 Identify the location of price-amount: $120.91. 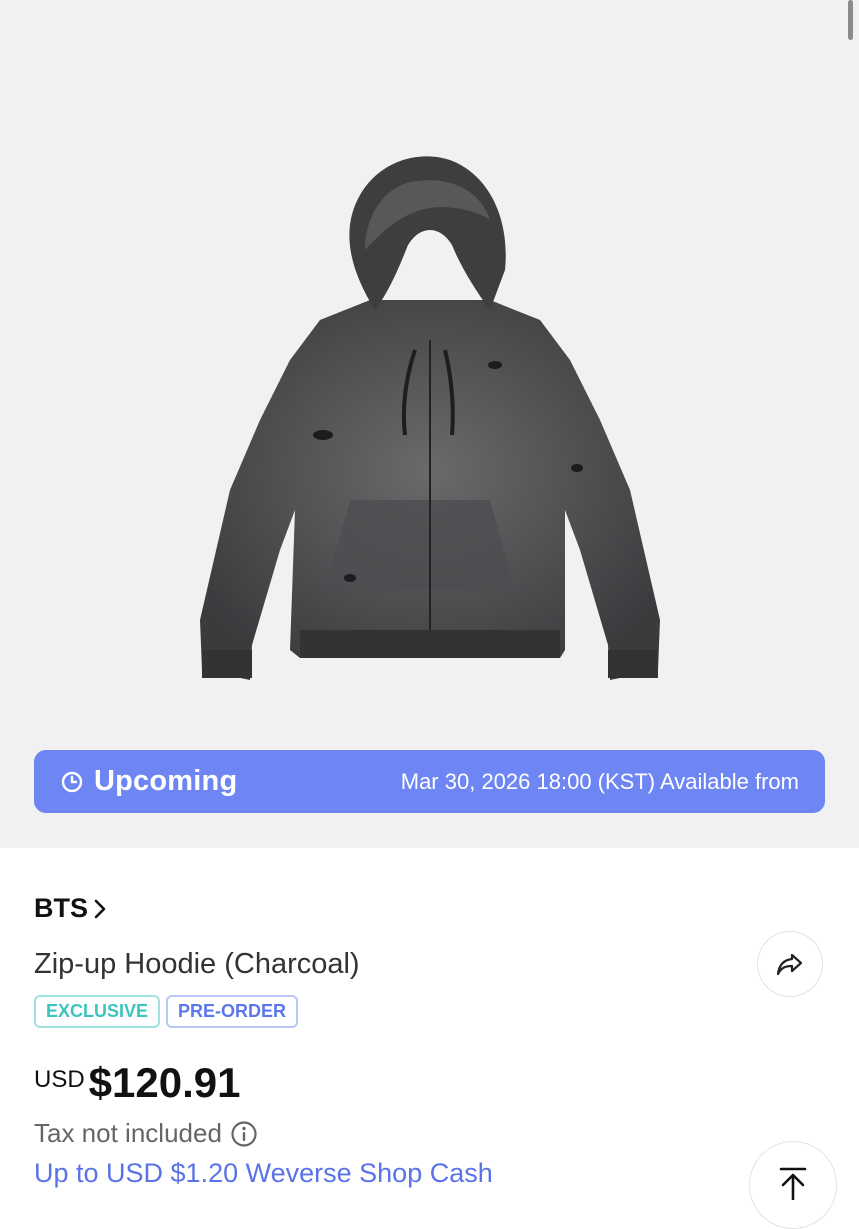
(164, 1082).